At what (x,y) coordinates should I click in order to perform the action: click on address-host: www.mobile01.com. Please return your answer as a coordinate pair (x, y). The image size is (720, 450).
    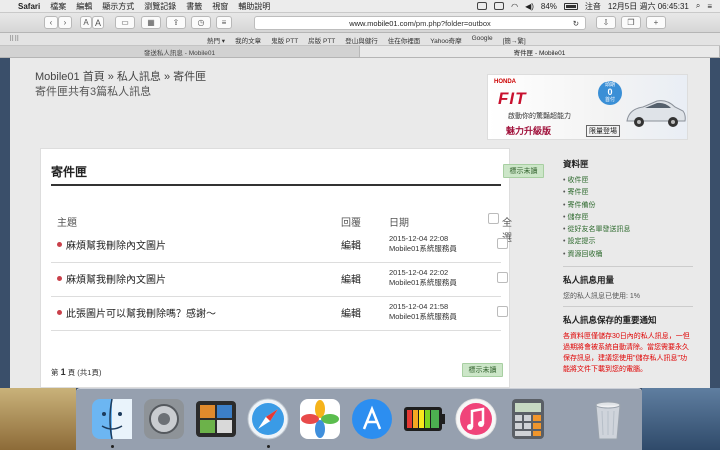
    Looking at the image, I should click on (381, 23).